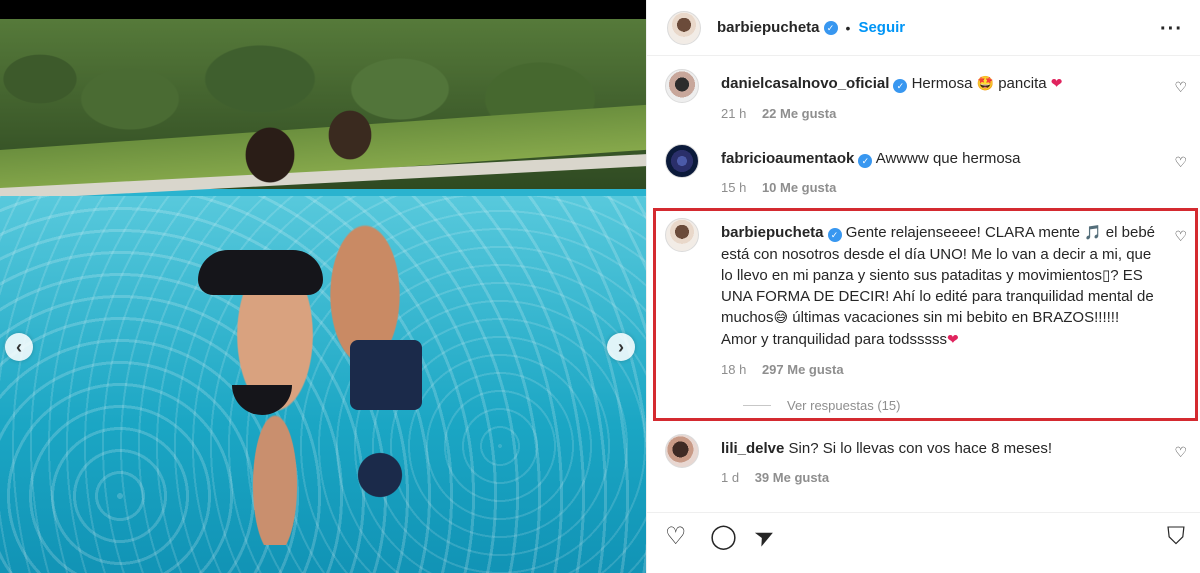  I want to click on star-eyes-emoji-icon: 🤩, so click(985, 84).